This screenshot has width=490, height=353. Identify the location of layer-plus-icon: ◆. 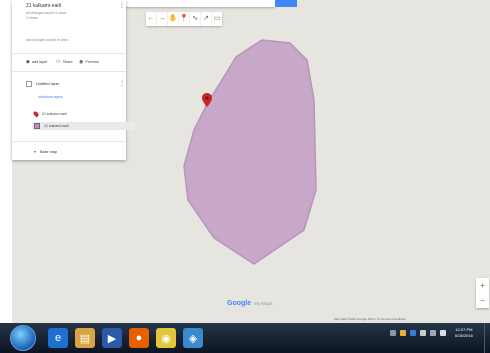
(28, 62).